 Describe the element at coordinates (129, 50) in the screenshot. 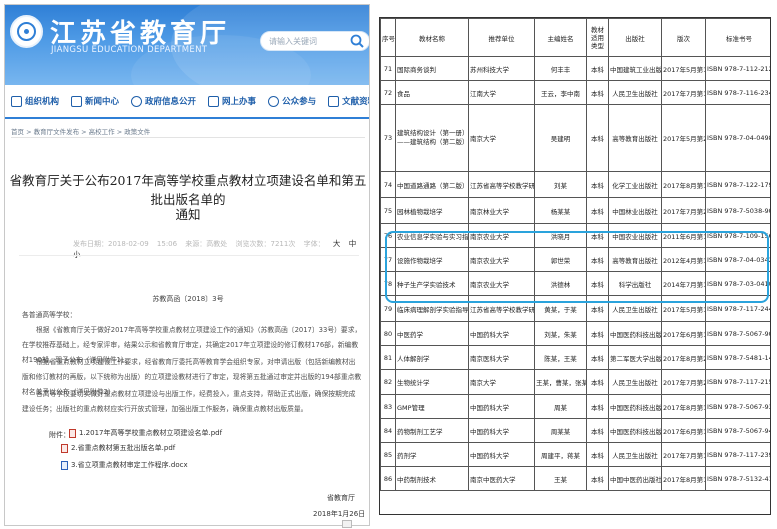

I see `site-subtitle: JIANGSU EDUCATION DEPARTMENT` at that location.